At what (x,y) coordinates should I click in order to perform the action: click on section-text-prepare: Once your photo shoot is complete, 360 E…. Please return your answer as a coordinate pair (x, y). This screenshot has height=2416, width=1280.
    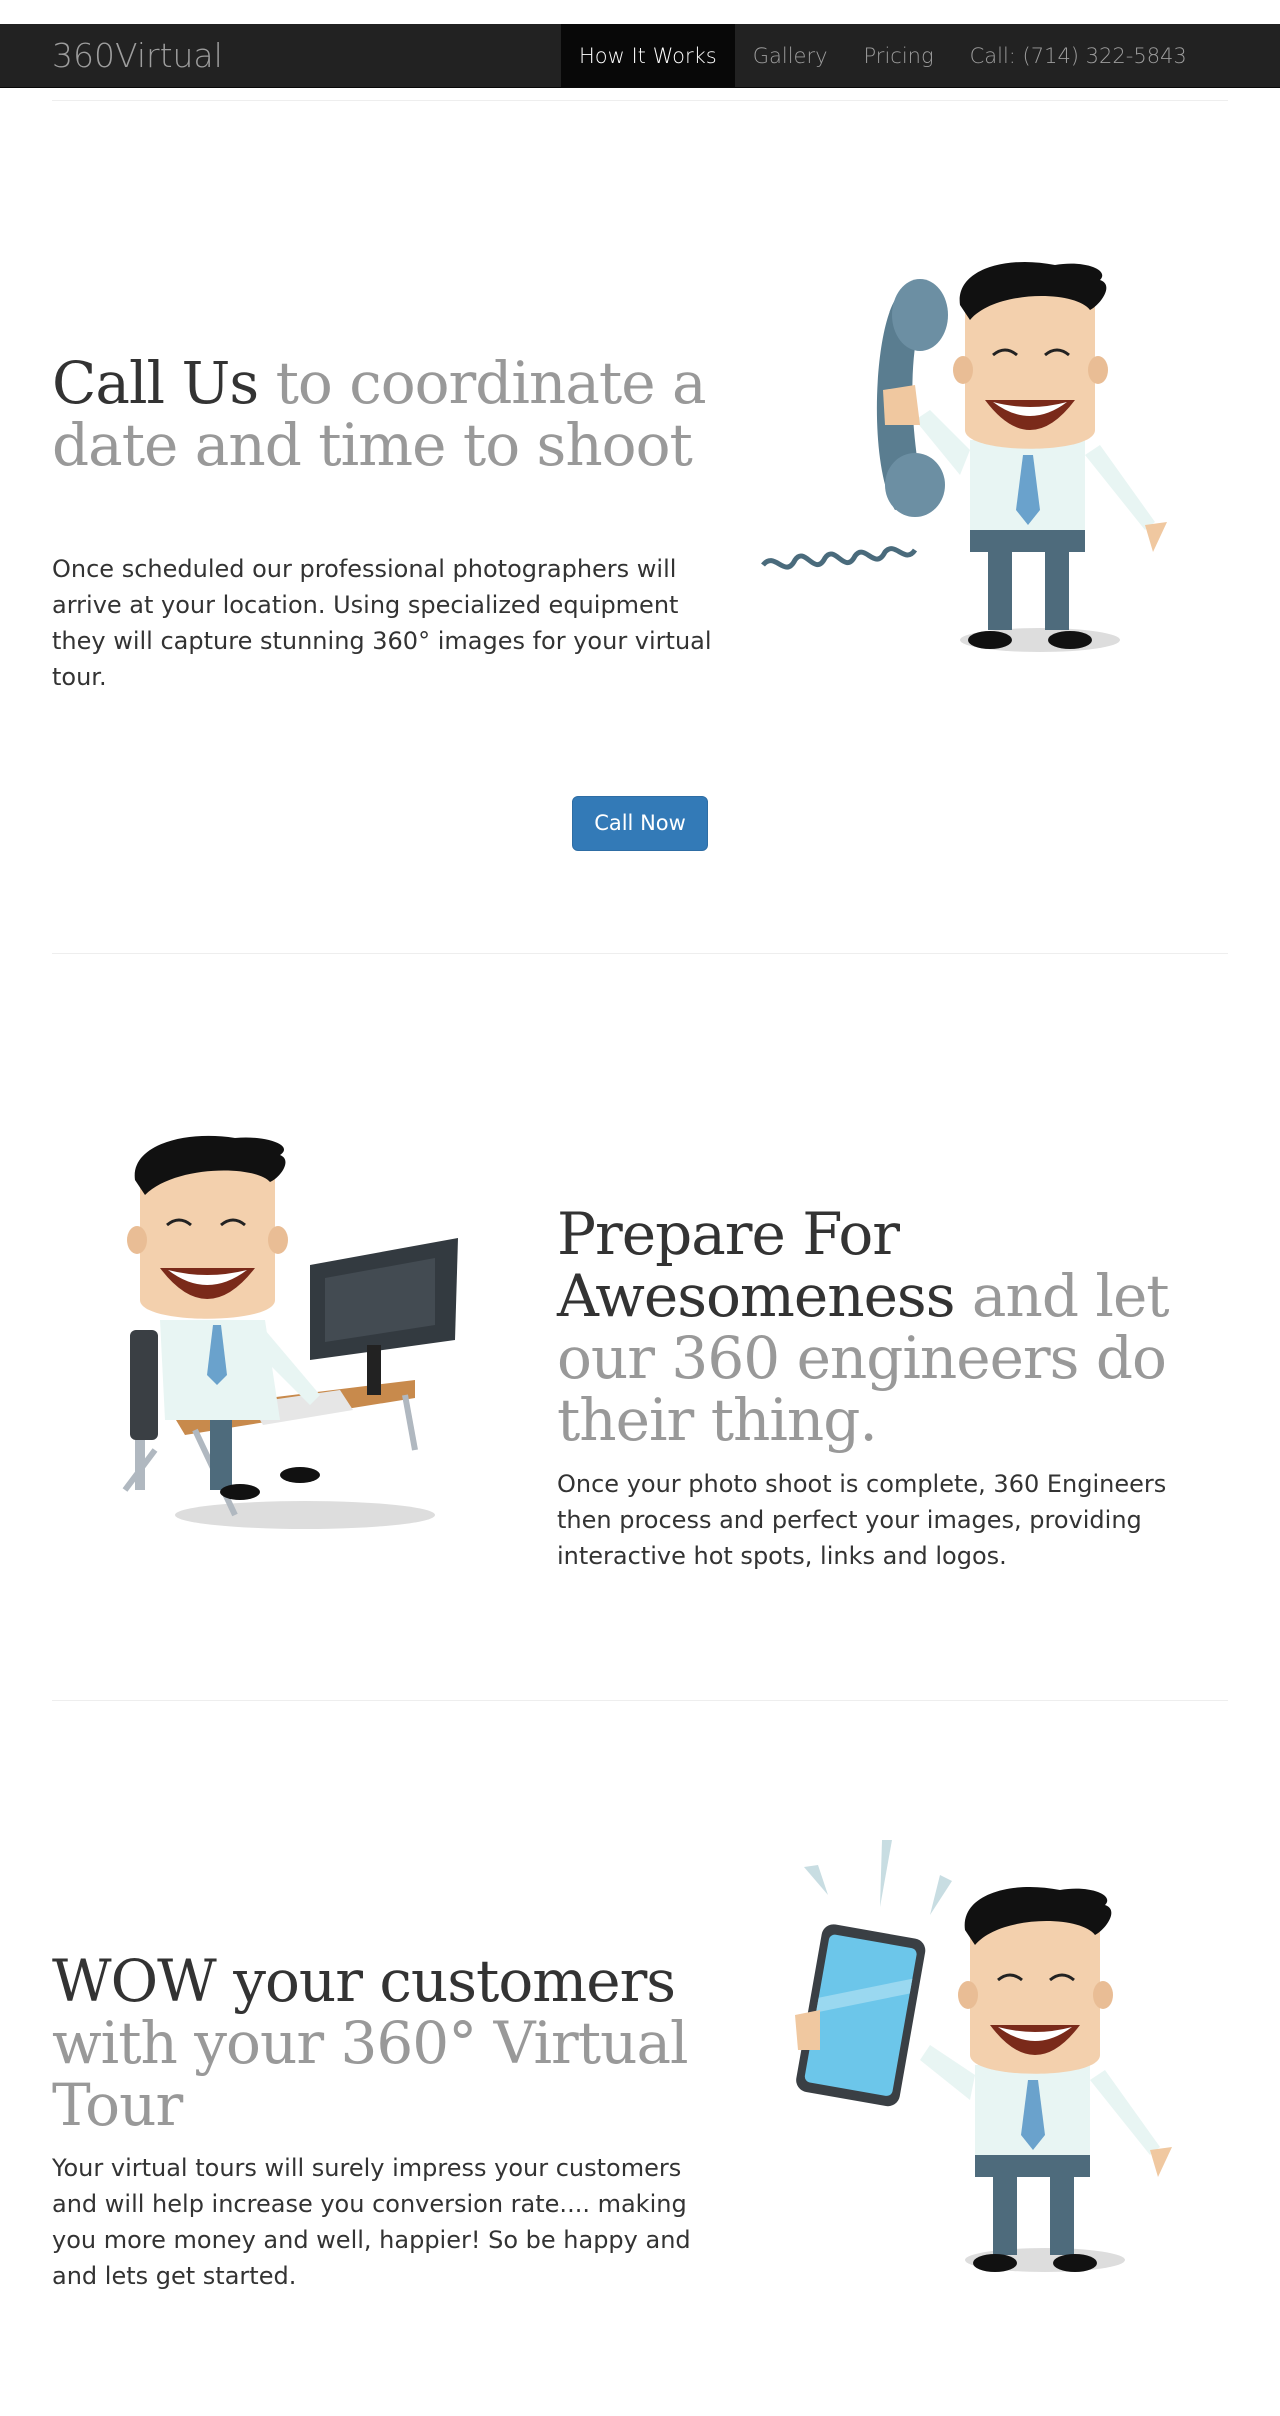
    Looking at the image, I should click on (862, 1520).